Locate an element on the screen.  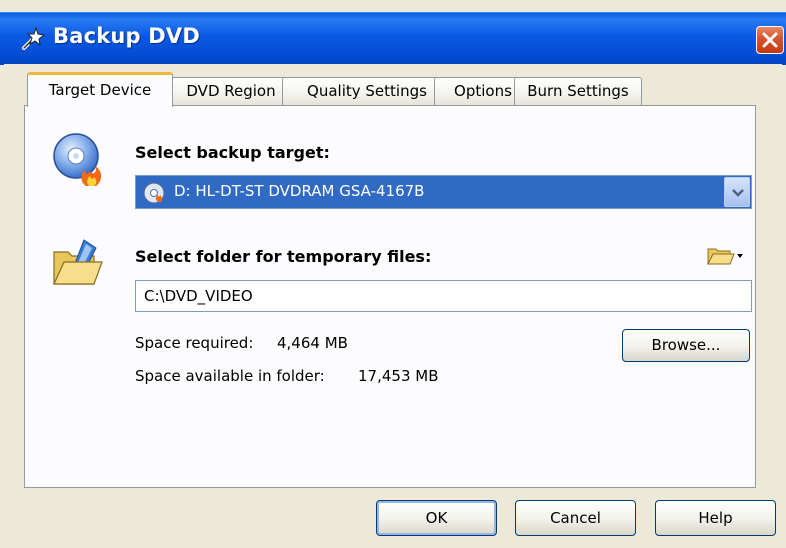
open-folder-icon is located at coordinates (78, 262).